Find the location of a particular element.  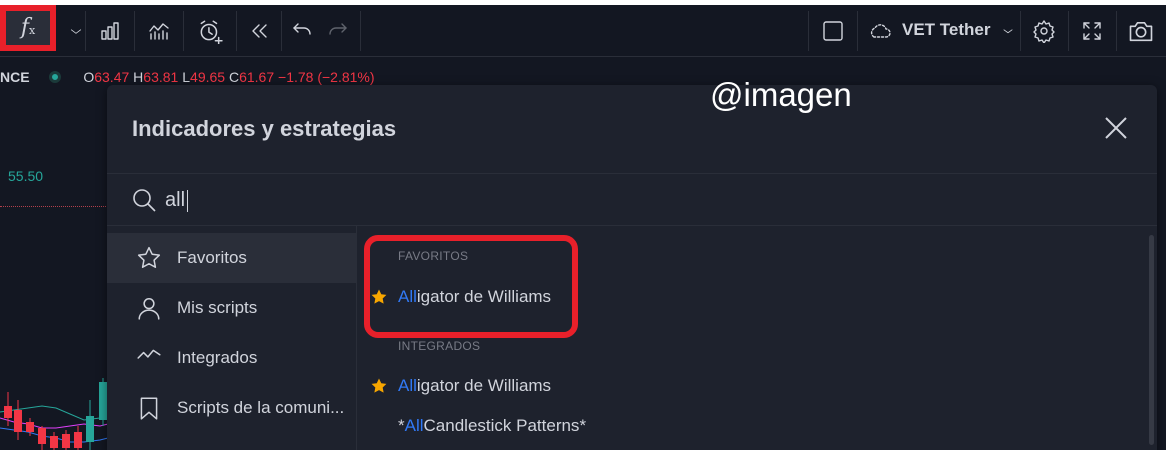

indicator-templates-icon is located at coordinates (159, 31).